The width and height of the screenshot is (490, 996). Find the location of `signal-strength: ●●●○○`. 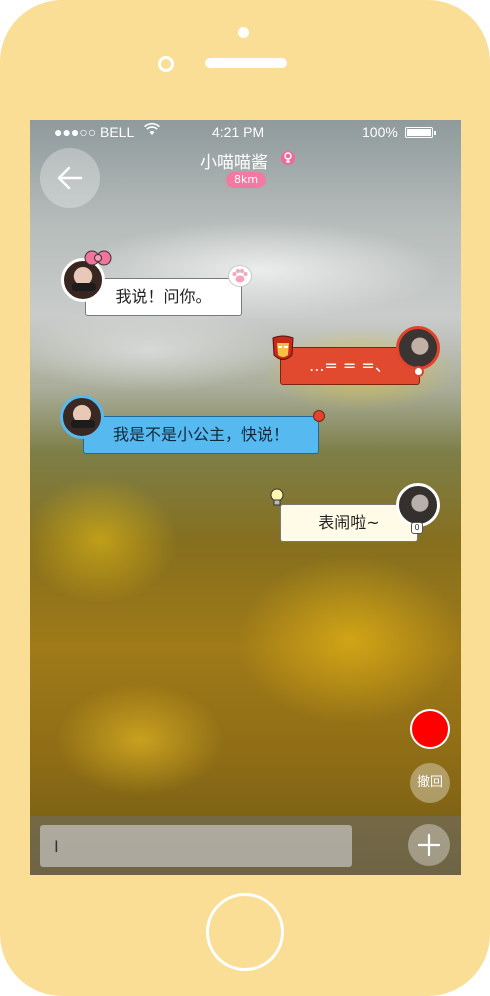

signal-strength: ●●●○○ is located at coordinates (75, 132).